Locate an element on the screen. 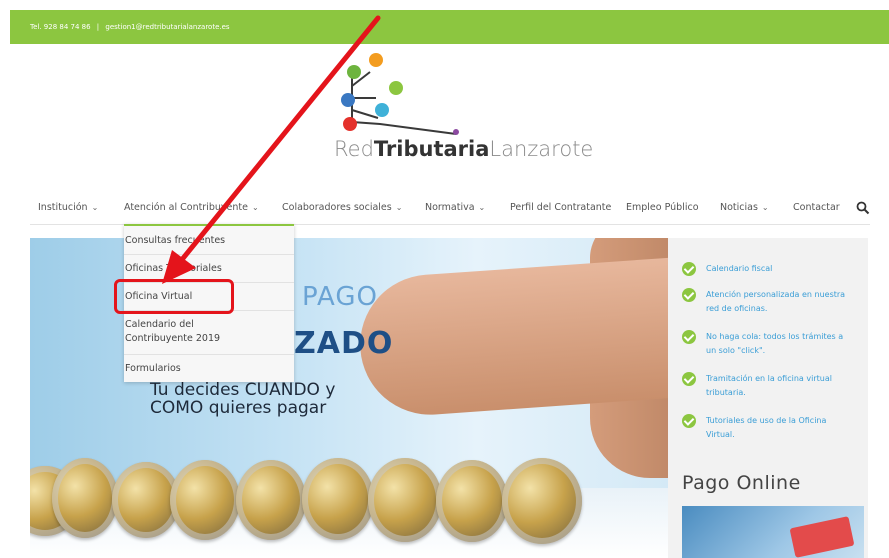  hero-tagline-line2: COMO quieres pagar is located at coordinates (238, 408).